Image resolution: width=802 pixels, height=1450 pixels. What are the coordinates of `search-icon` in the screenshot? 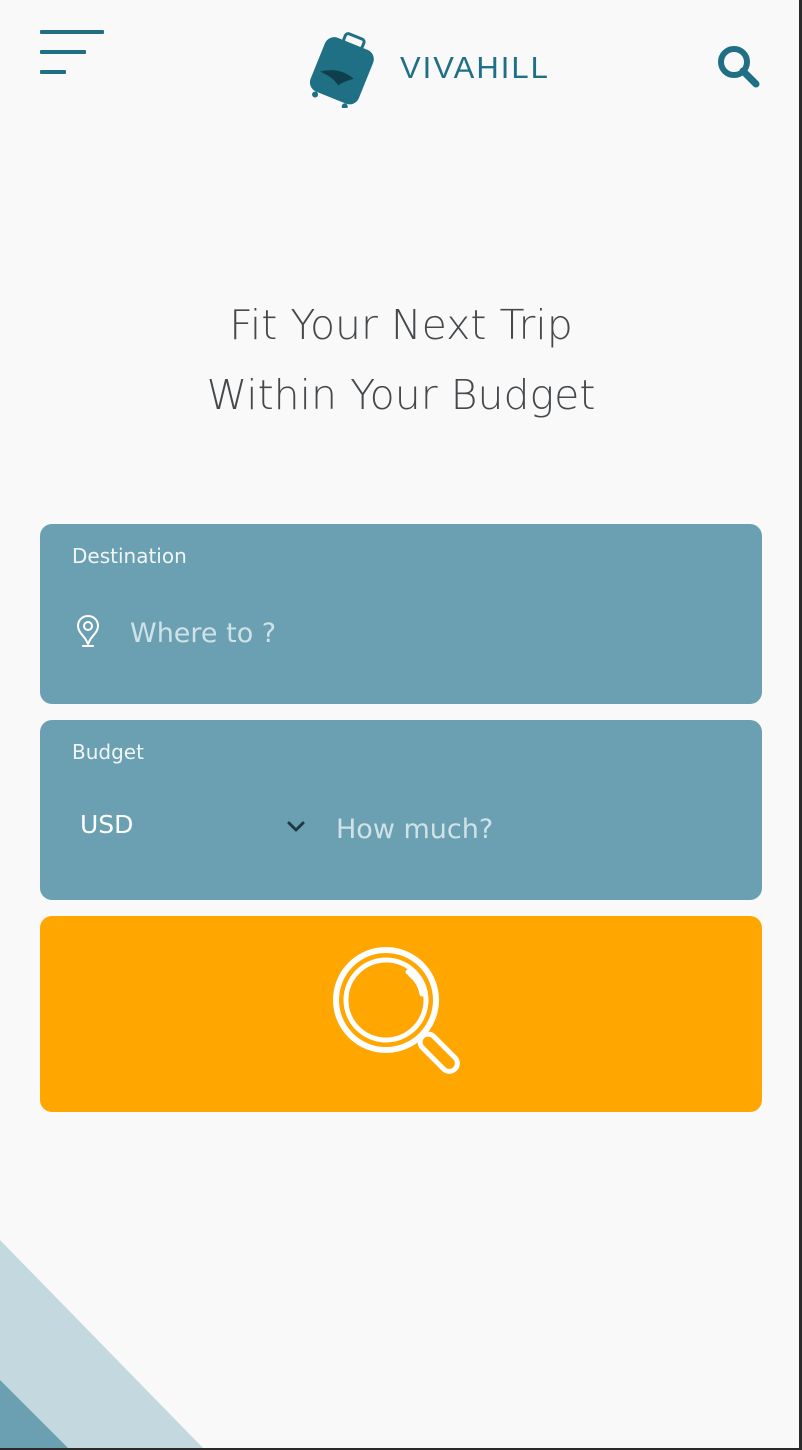 It's located at (739, 67).